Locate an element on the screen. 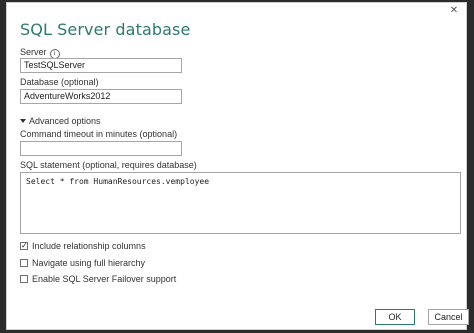  failover-support-option: Enable SQL Server Failover support is located at coordinates (98, 279).